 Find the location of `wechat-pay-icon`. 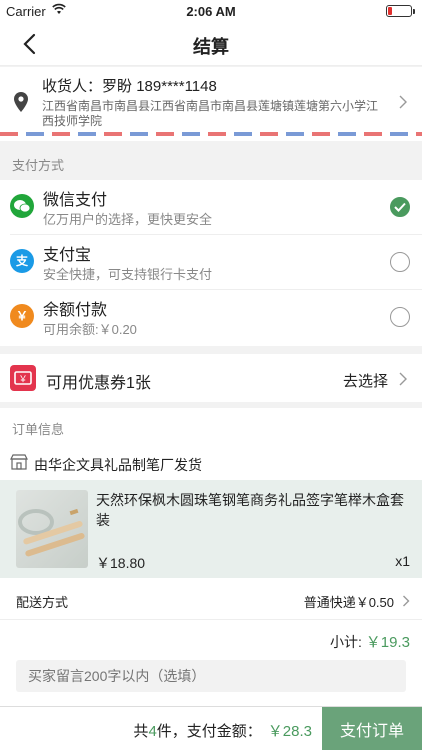

wechat-pay-icon is located at coordinates (22, 206).